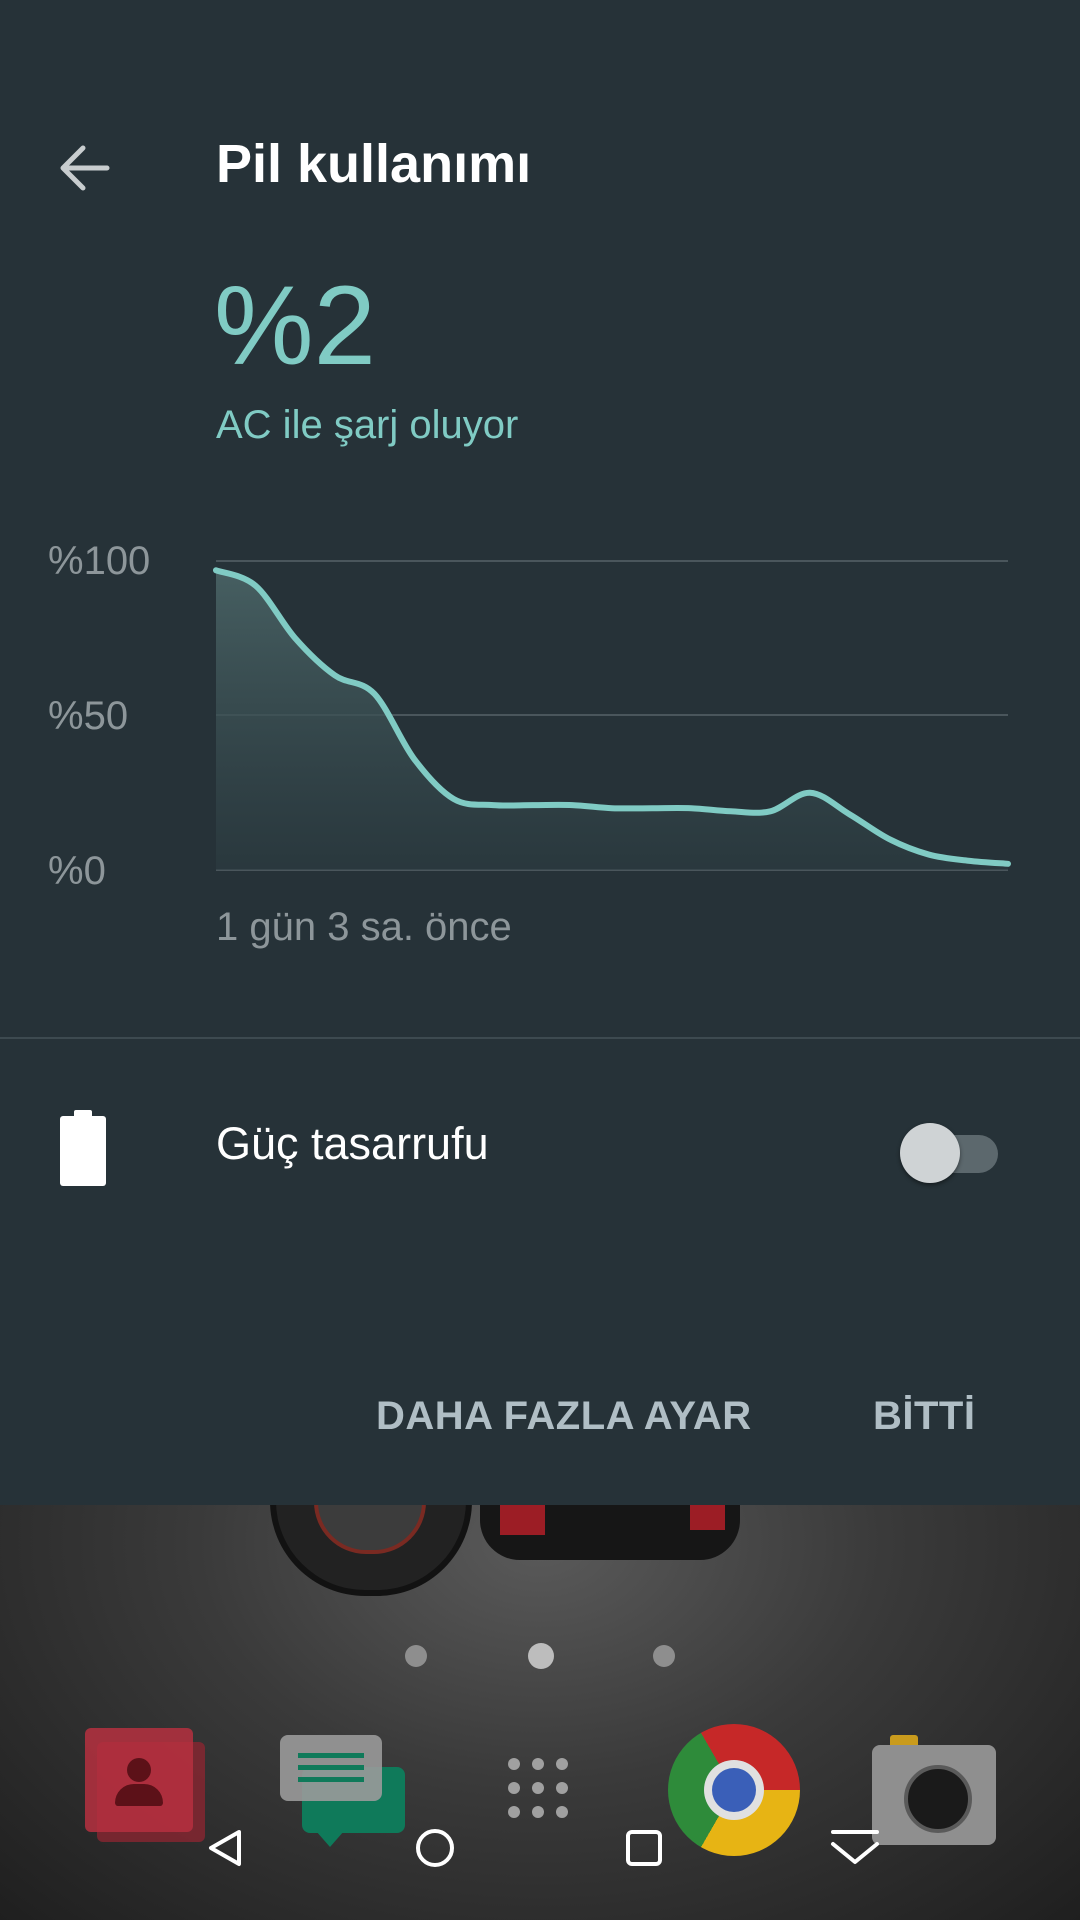 Image resolution: width=1080 pixels, height=1920 pixels. I want to click on home-icon, so click(435, 1848).